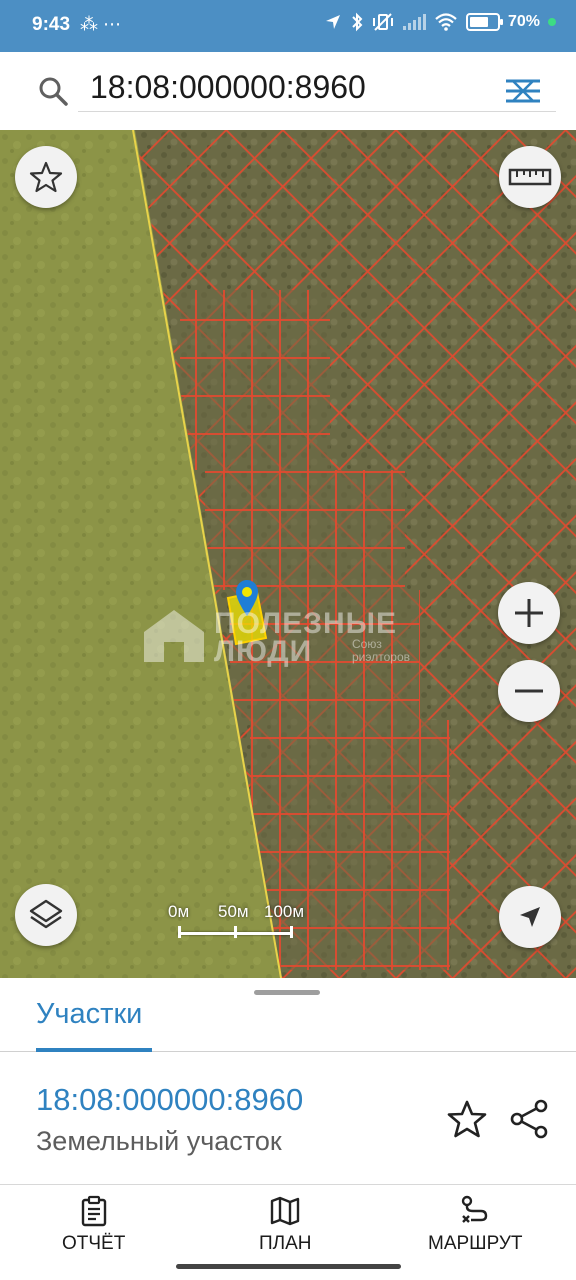 The height and width of the screenshot is (1280, 576). I want to click on map-icon, so click(285, 1211).